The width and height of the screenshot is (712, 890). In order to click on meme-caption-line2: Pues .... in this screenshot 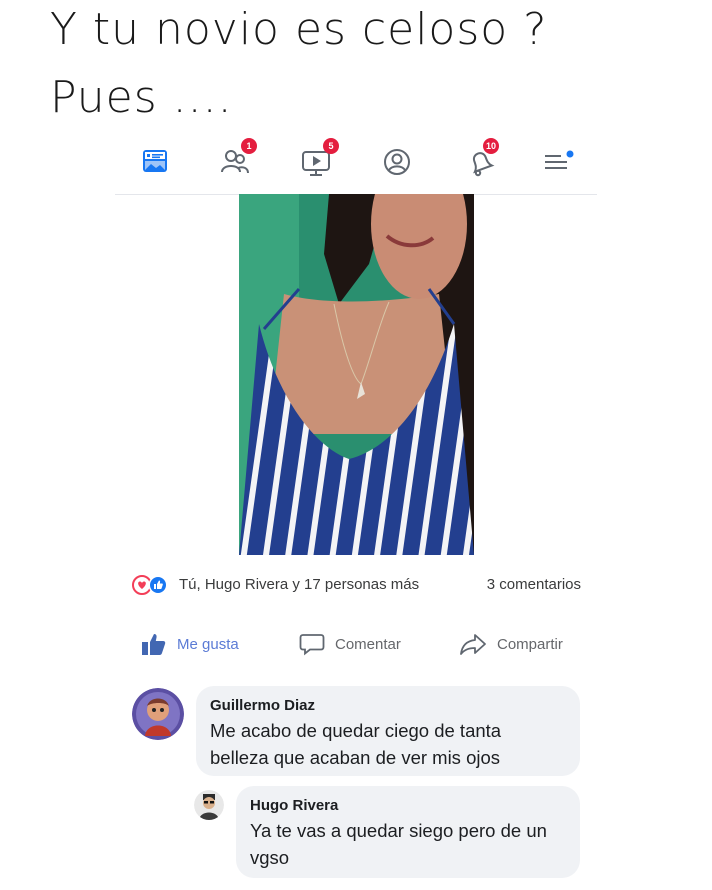, I will do `click(141, 97)`.